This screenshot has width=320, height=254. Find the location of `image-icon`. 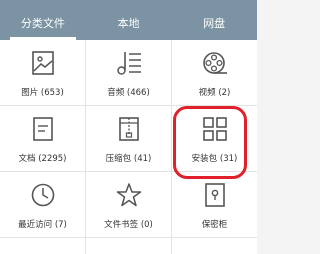

image-icon is located at coordinates (42, 63).